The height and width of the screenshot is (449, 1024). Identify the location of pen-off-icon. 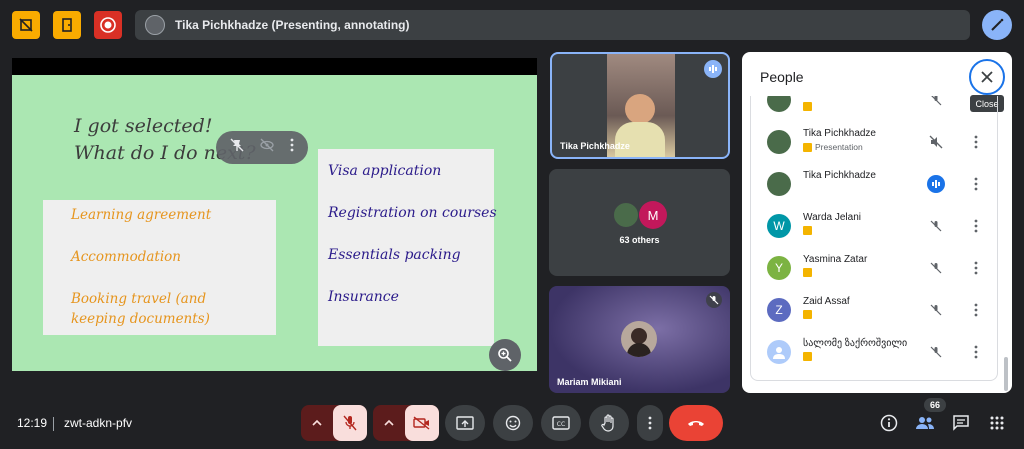
(26, 25).